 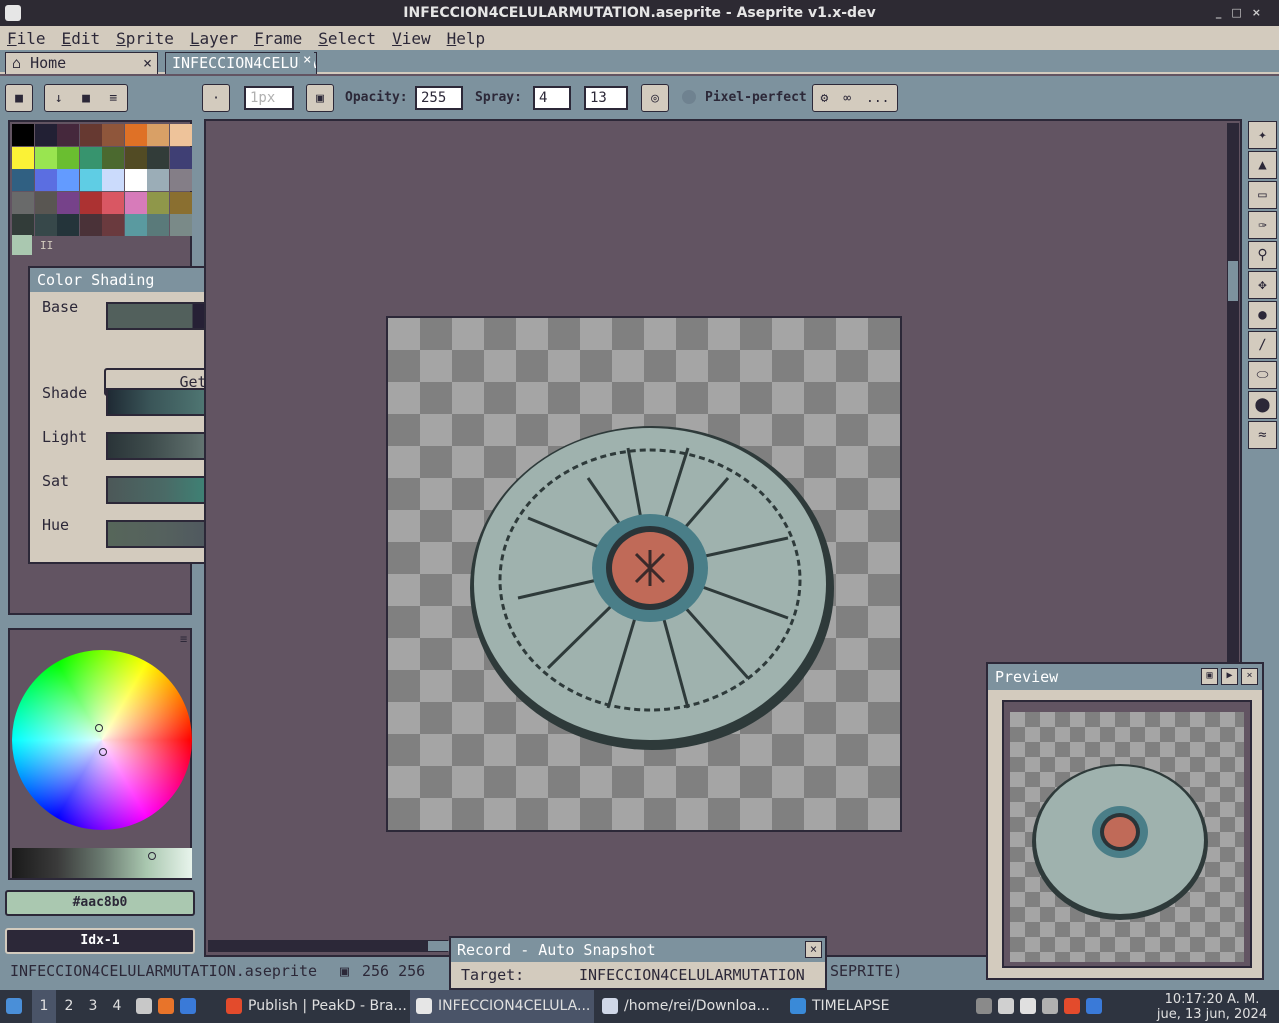 What do you see at coordinates (99, 728) in the screenshot?
I see `wheel-marker` at bounding box center [99, 728].